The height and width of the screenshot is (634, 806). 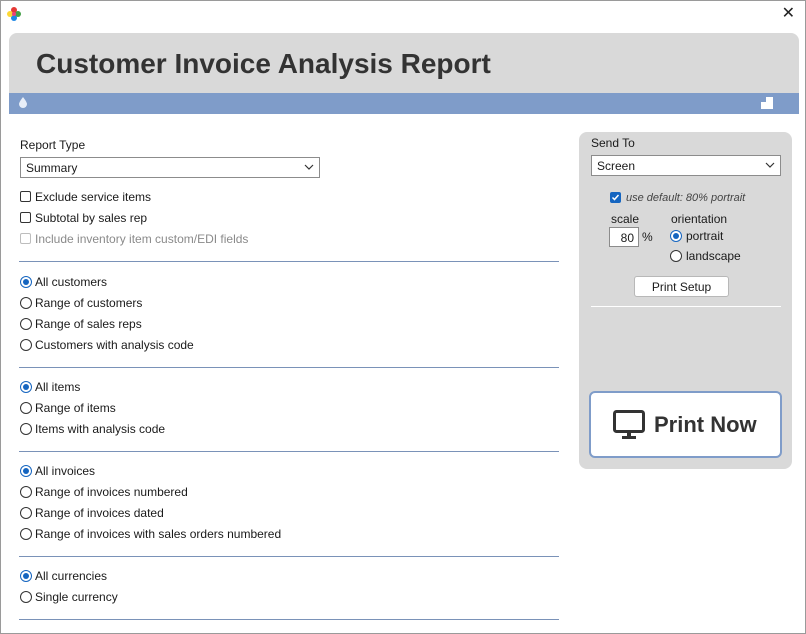 What do you see at coordinates (26, 345) in the screenshot?
I see `customers-with-analysis-code-radio` at bounding box center [26, 345].